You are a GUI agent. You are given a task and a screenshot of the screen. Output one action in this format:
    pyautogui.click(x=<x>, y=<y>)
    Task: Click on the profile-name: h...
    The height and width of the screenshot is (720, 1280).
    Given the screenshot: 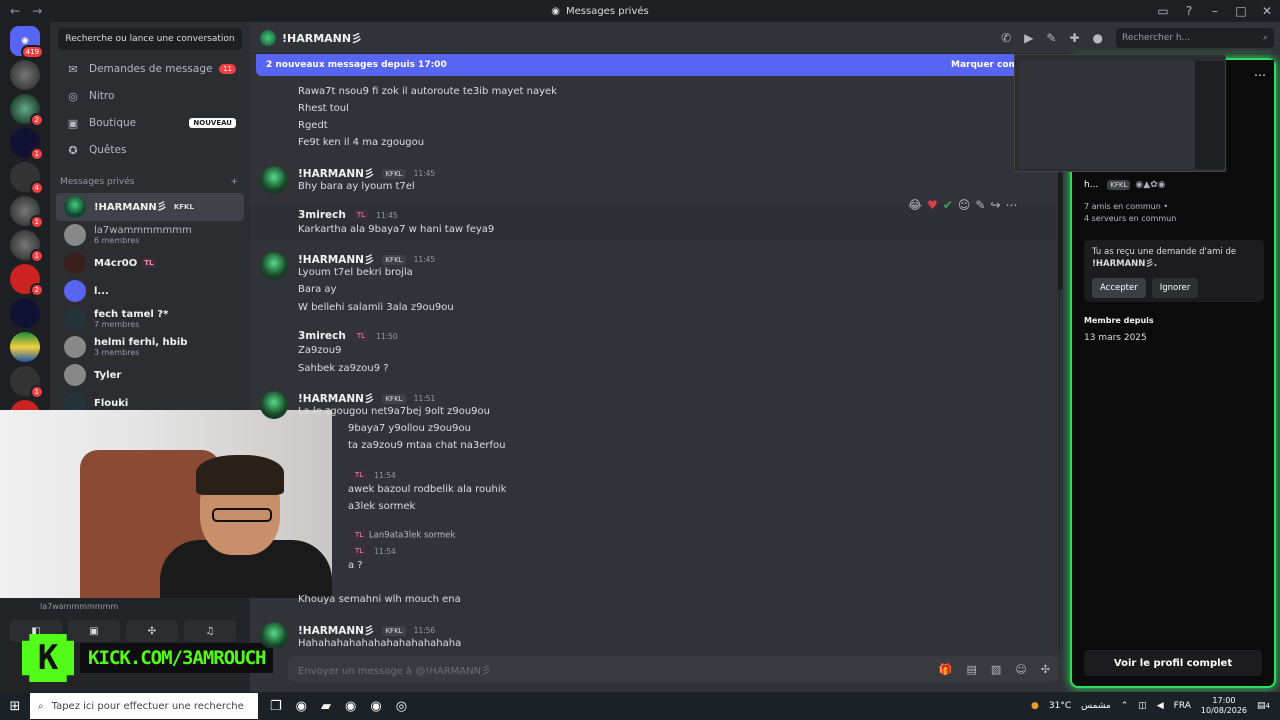 What is the action you would take?
    pyautogui.click(x=1091, y=185)
    